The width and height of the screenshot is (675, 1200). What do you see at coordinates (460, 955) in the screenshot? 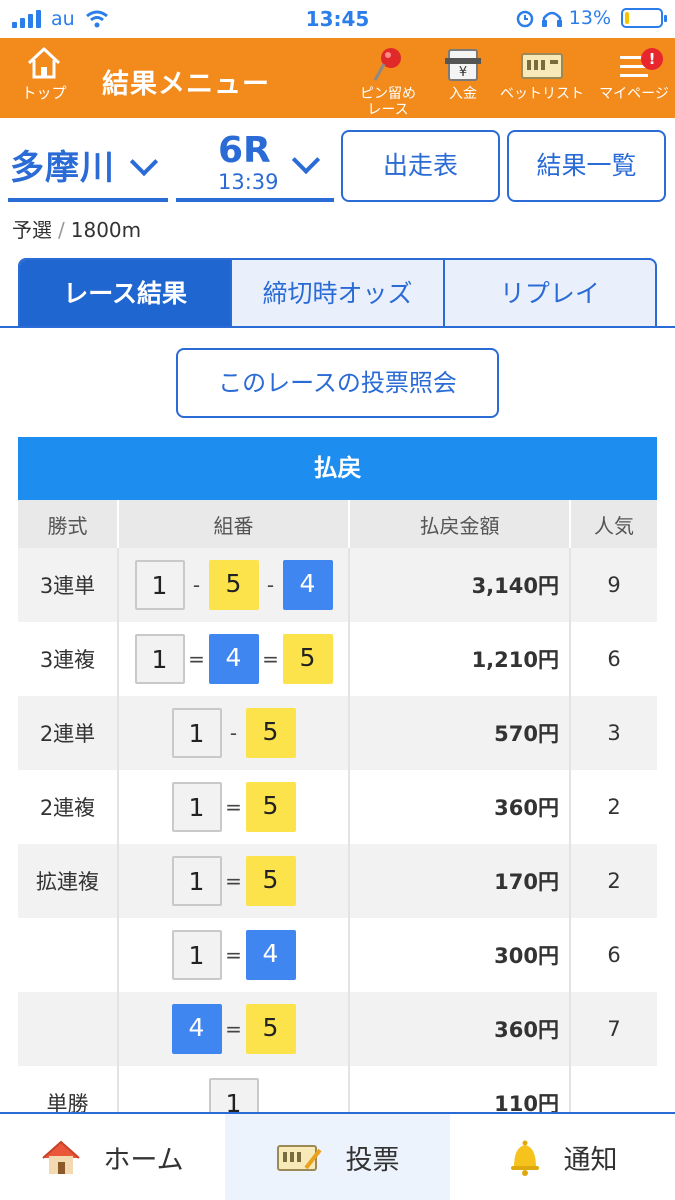
I see `payout-amount: 300円` at bounding box center [460, 955].